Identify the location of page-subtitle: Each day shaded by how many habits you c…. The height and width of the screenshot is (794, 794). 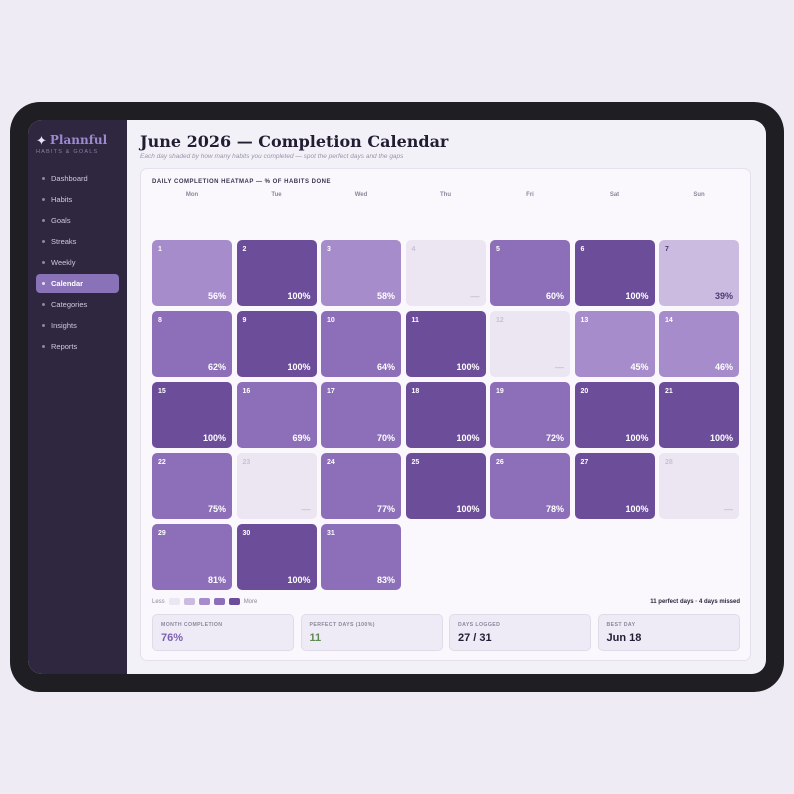
(272, 156).